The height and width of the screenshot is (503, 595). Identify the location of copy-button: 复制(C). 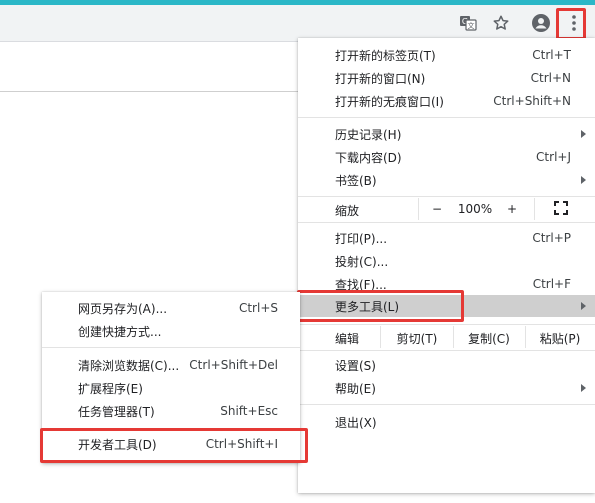
(489, 338).